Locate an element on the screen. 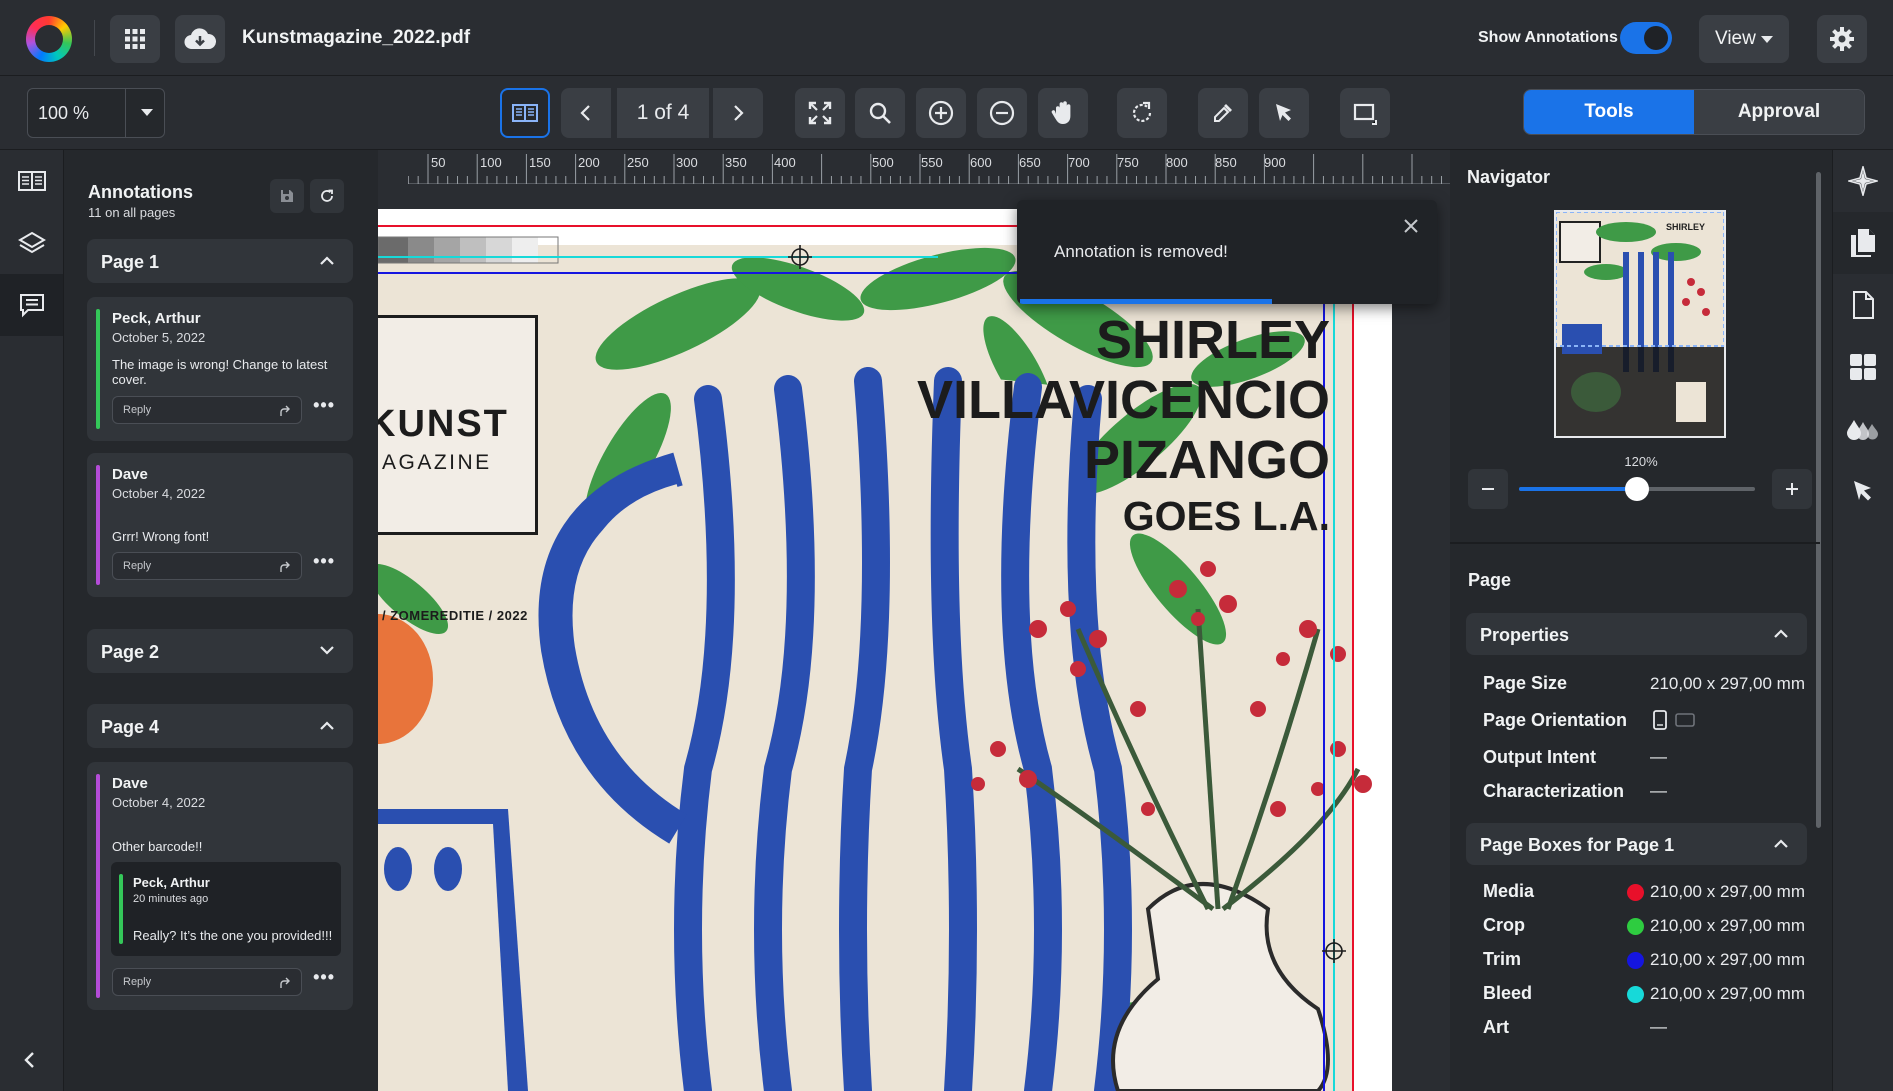  zoom-select: 100 % is located at coordinates (96, 113).